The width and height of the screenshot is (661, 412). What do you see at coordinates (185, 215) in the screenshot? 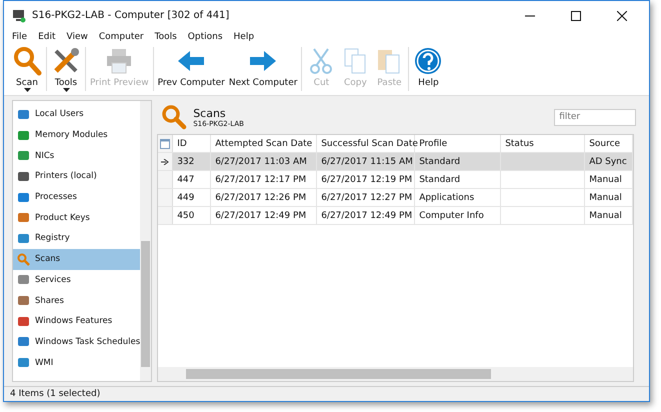
I see `table-cell: 450` at bounding box center [185, 215].